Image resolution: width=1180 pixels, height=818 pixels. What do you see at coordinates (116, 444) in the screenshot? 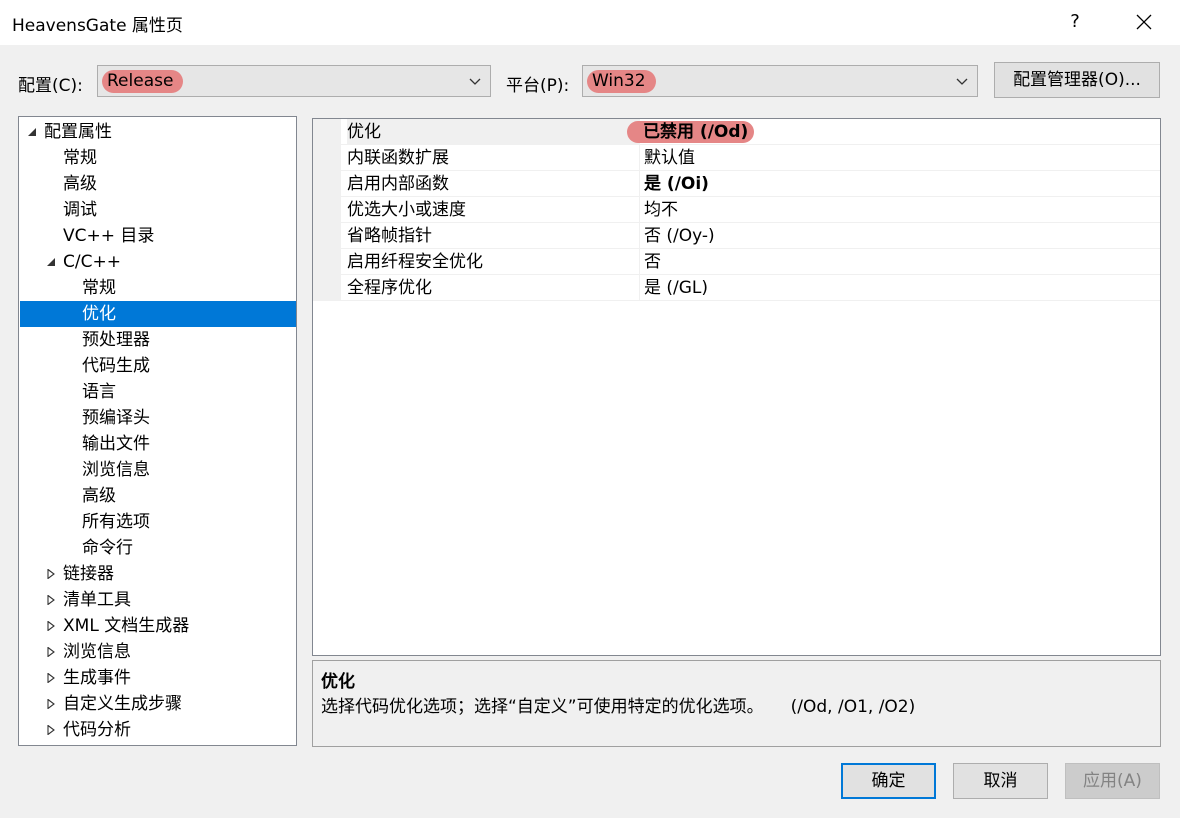
I see `tree-item-label: 输出文件` at bounding box center [116, 444].